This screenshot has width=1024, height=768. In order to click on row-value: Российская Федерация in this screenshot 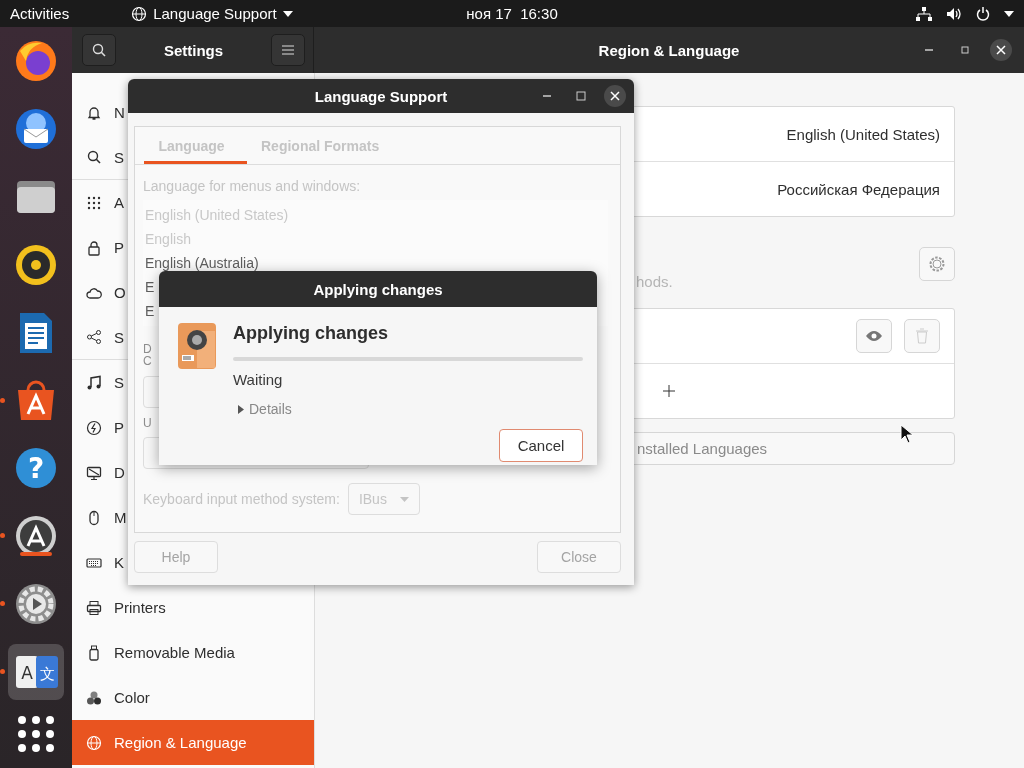, I will do `click(858, 189)`.